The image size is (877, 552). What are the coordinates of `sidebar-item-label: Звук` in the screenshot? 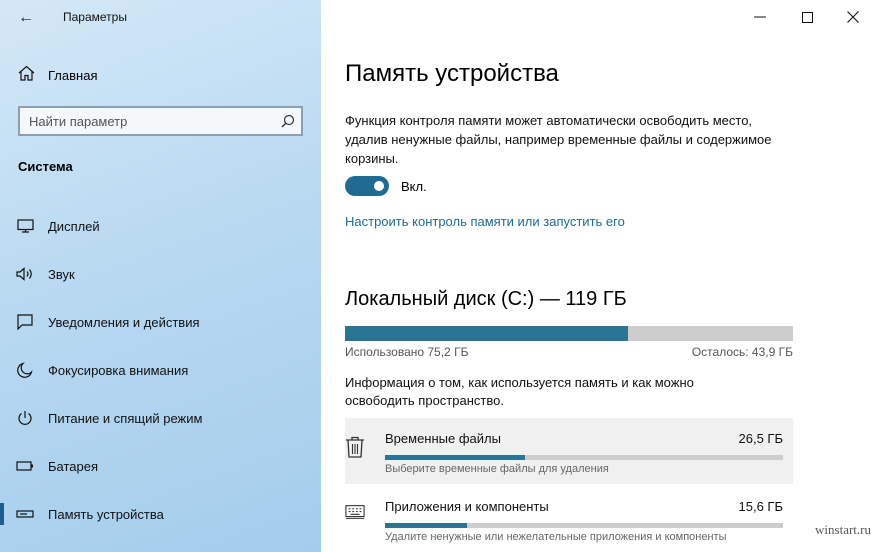 It's located at (61, 274).